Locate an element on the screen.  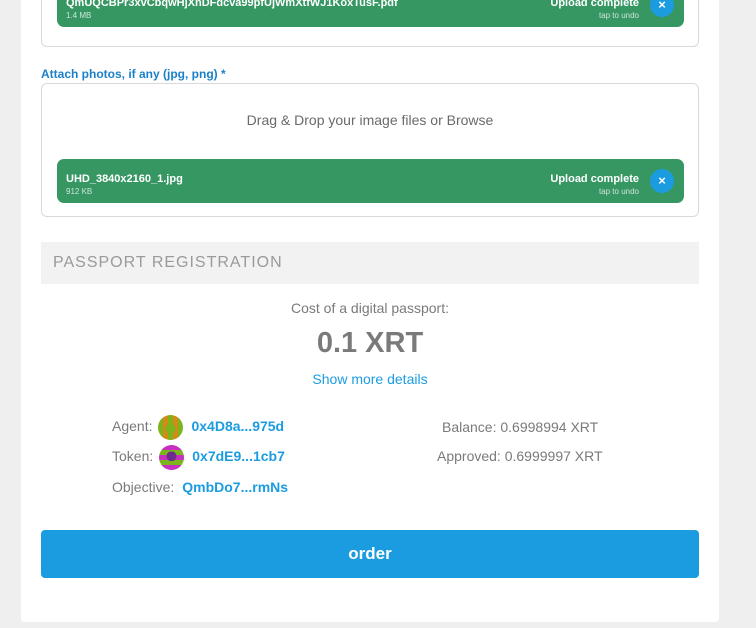
agent-address-link: 0x4D8a...975d is located at coordinates (237, 426).